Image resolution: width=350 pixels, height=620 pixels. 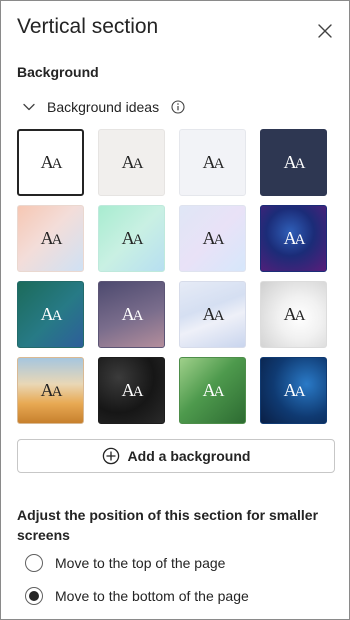 I want to click on bg-tile-deep-blue-purple: AA, so click(x=293, y=238).